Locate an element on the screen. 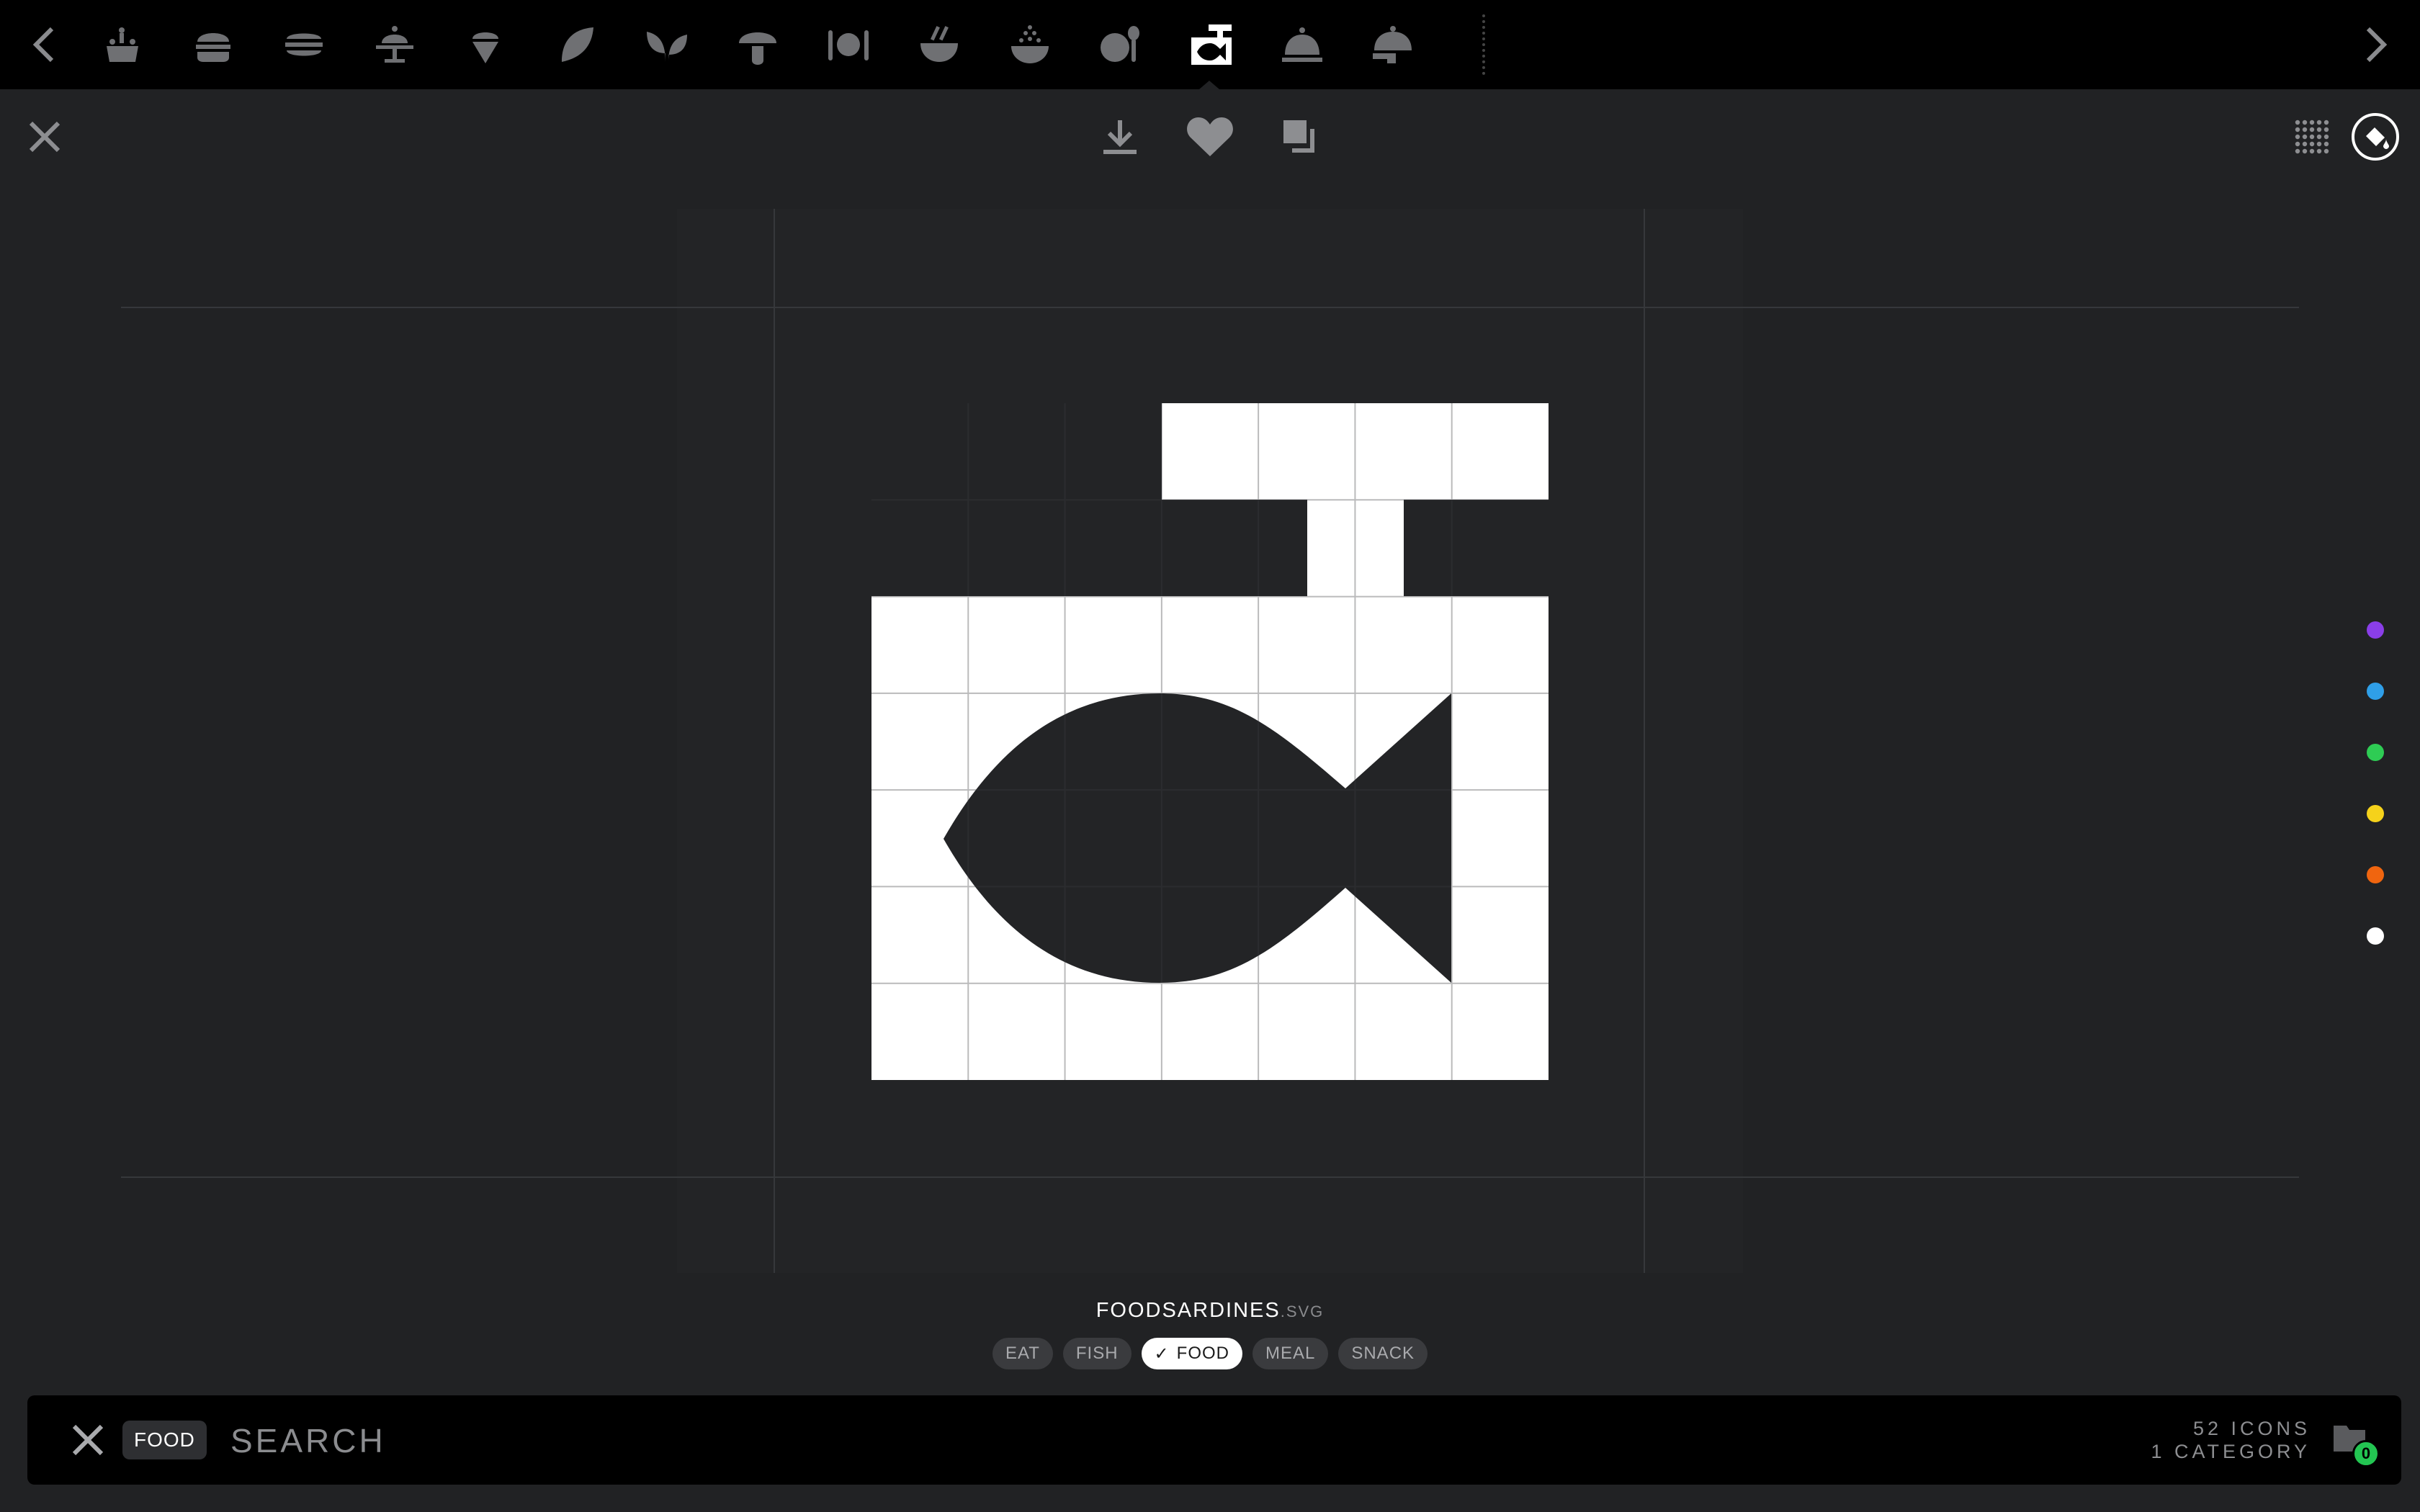 This screenshot has height=1512, width=2420. next-icon-button is located at coordinates (2375, 44).